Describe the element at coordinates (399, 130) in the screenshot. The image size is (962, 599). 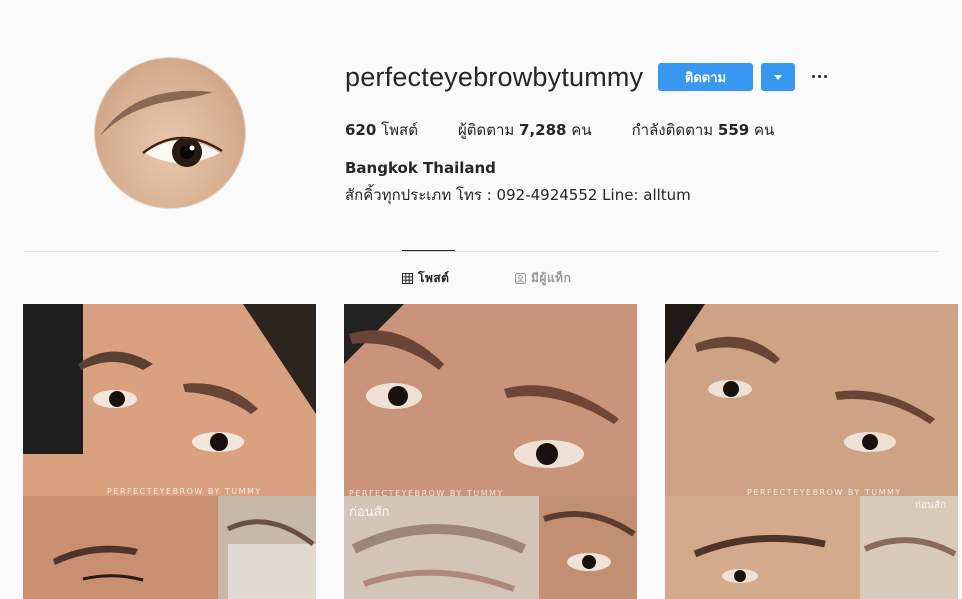
I see `posts-label: โพสต์` at that location.